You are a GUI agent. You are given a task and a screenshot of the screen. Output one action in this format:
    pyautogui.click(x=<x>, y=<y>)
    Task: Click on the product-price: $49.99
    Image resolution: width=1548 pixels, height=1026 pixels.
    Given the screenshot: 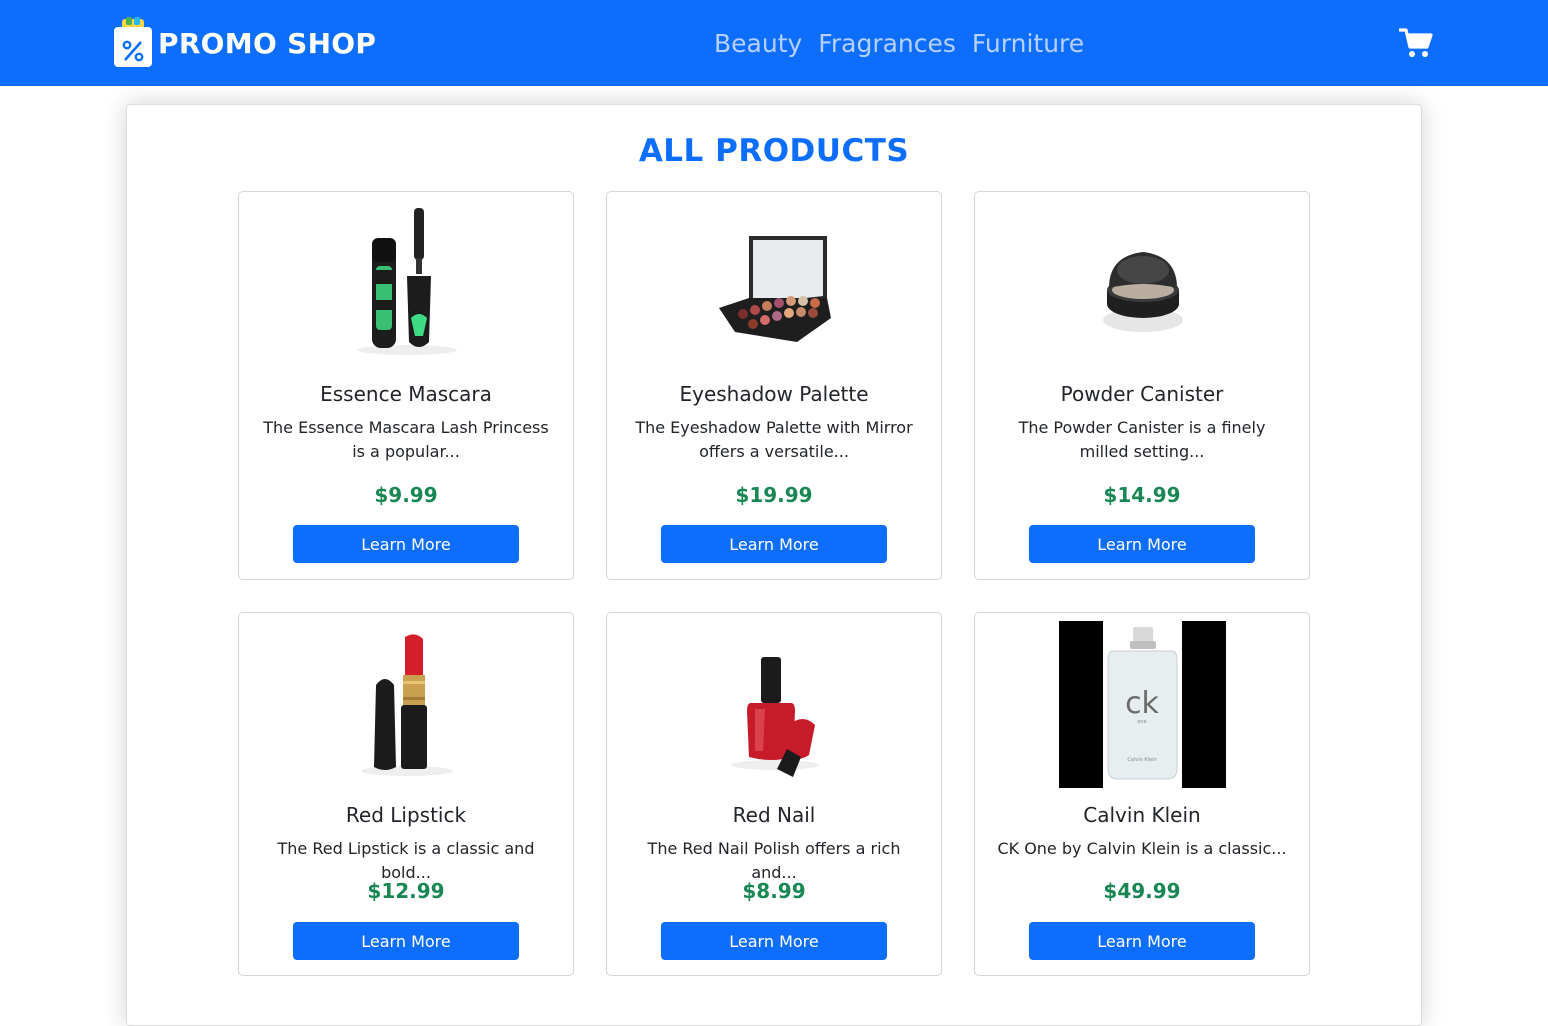 What is the action you would take?
    pyautogui.click(x=1142, y=891)
    